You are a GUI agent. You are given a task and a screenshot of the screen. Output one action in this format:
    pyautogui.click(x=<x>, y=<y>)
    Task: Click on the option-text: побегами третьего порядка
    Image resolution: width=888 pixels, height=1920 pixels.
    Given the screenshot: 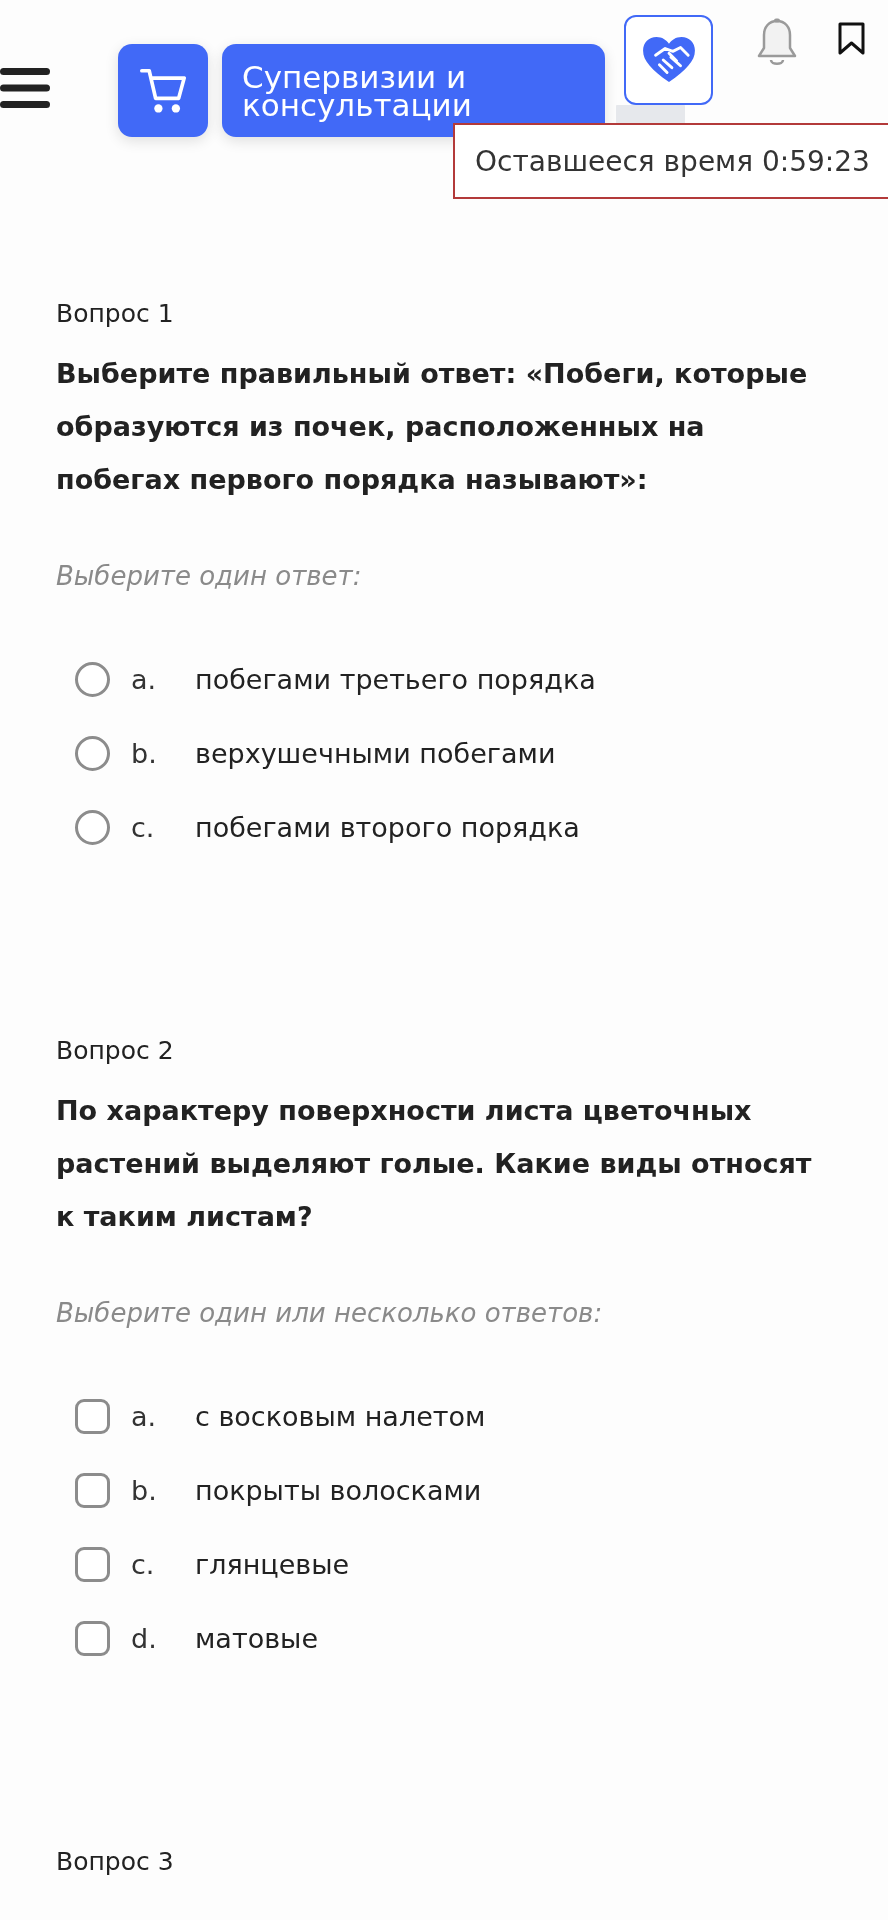 What is the action you would take?
    pyautogui.click(x=395, y=679)
    